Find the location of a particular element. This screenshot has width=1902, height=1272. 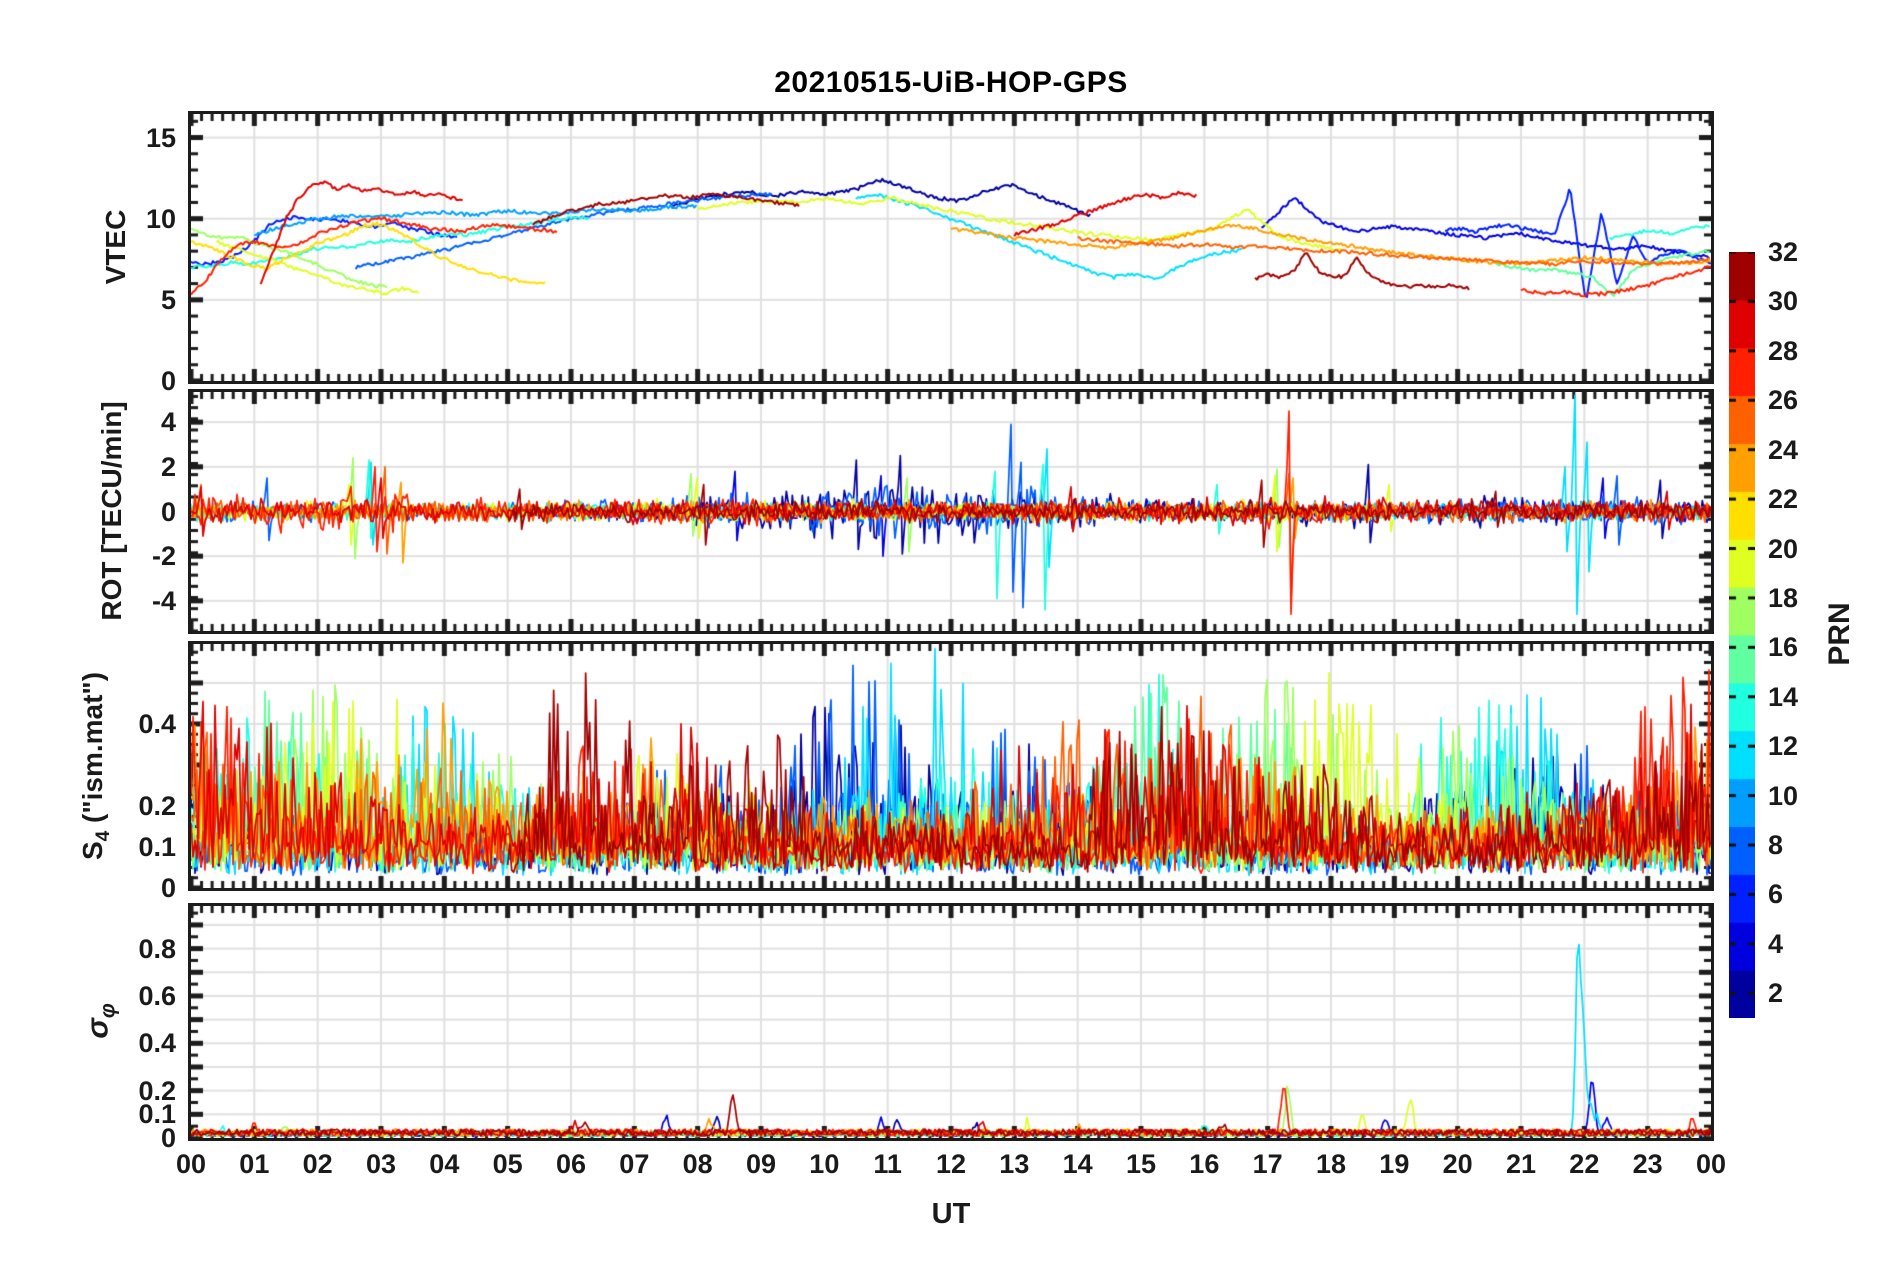

x-tick-label: 00 is located at coordinates (1711, 1164).